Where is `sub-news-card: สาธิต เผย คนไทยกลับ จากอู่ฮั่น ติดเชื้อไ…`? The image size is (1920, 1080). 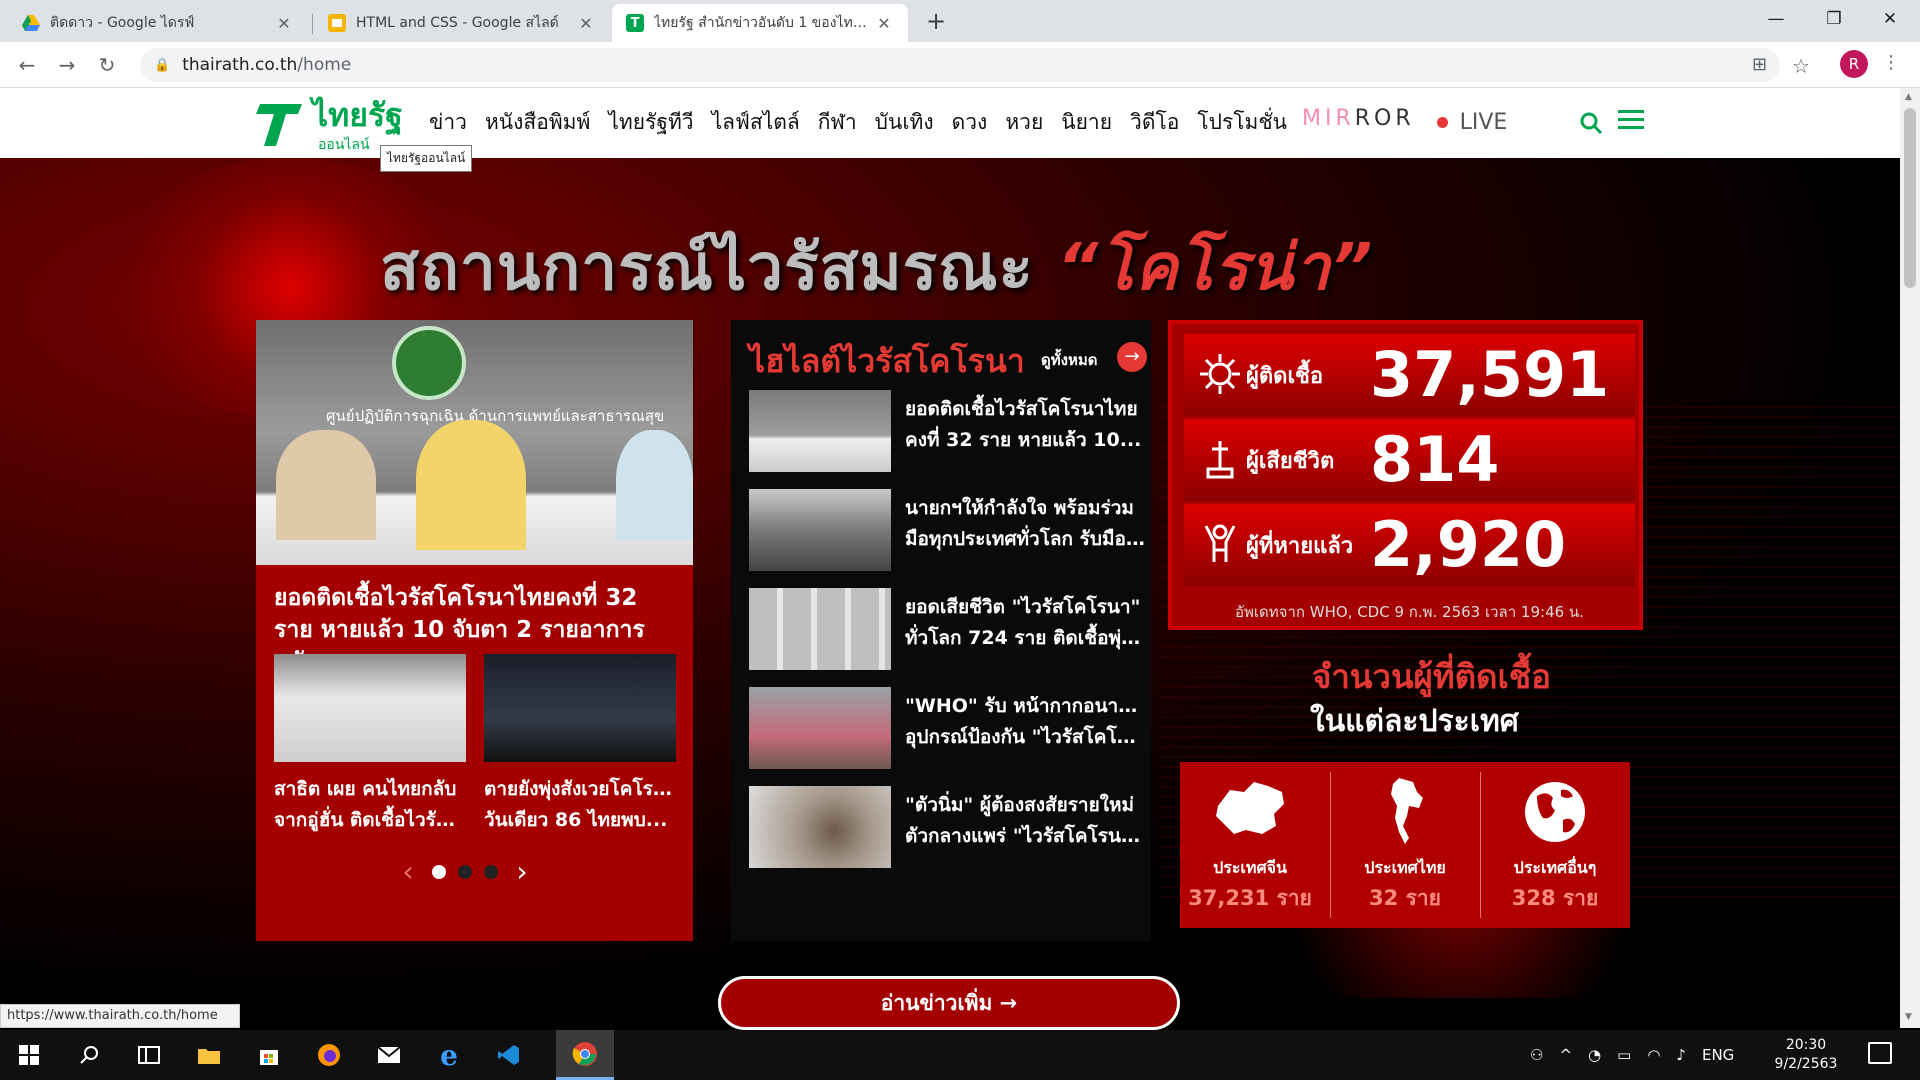
sub-news-card: สาธิต เผย คนไทยกลับ จากอู่ฮั่น ติดเชื้อไ… is located at coordinates (370, 745).